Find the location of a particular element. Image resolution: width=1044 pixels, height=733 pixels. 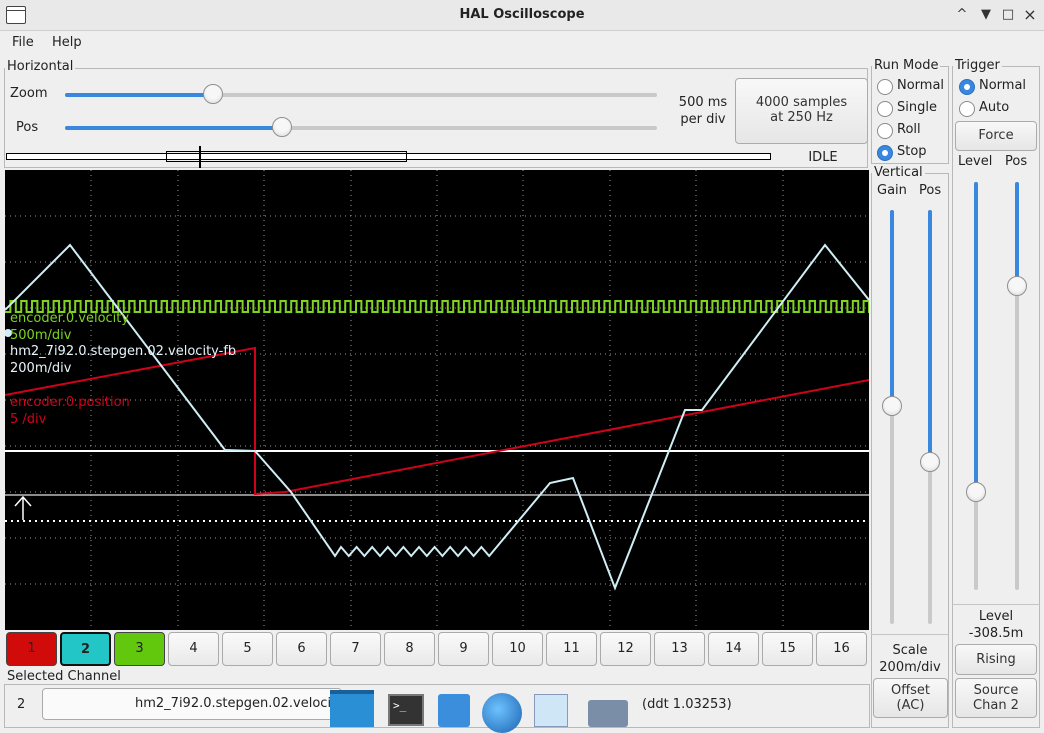

force-button: Force is located at coordinates (996, 136).